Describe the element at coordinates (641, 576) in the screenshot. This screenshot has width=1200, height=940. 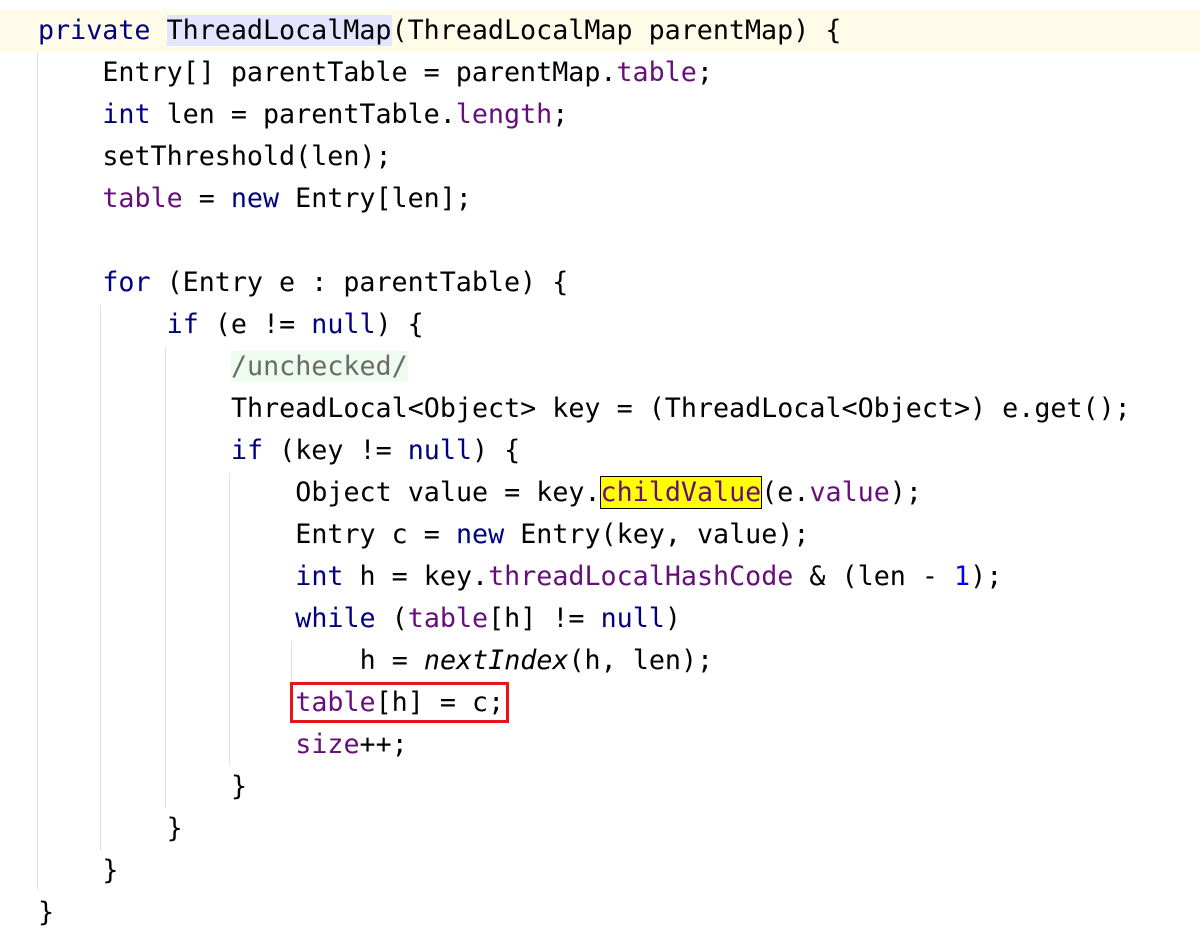
I see `code-token: threadLocalHashCode` at that location.